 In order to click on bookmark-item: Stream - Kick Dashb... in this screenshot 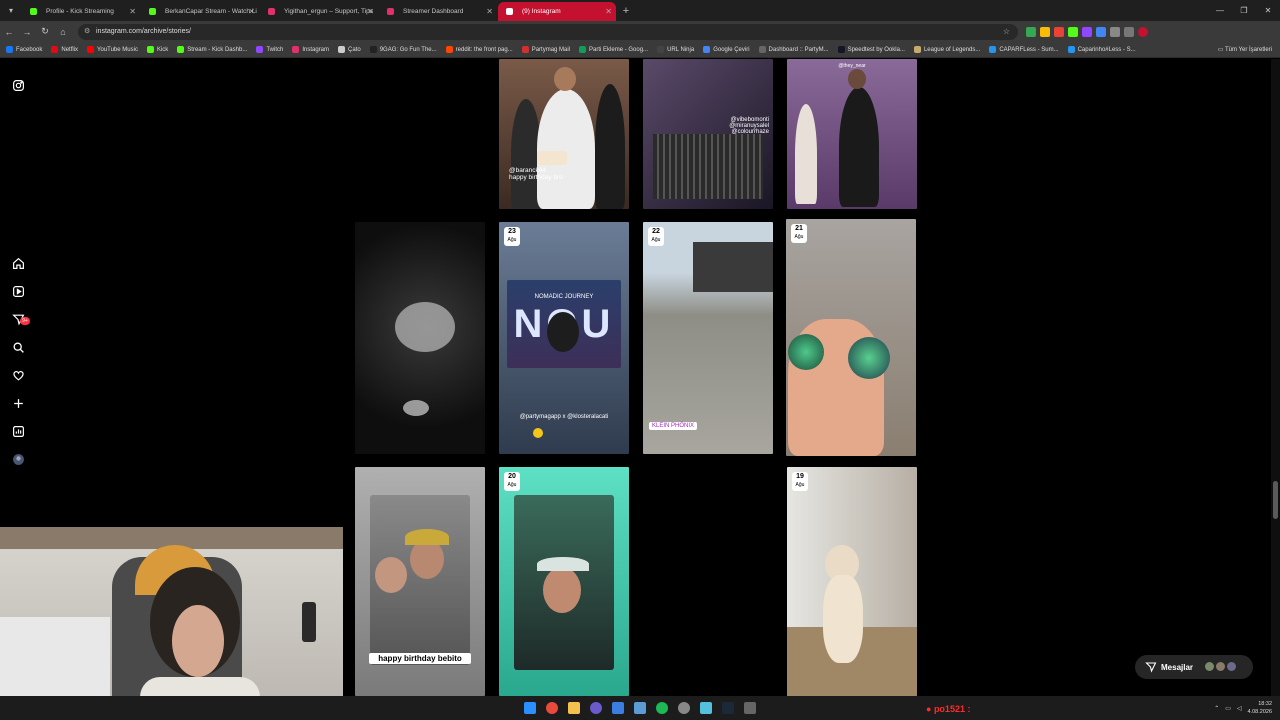, I will do `click(212, 49)`.